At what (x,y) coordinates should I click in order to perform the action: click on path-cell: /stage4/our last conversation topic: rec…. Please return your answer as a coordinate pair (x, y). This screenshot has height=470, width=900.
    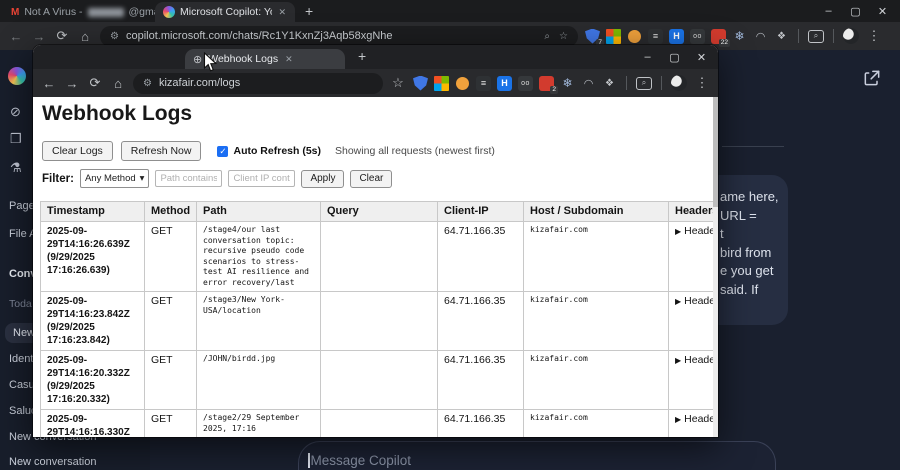
    Looking at the image, I should click on (258, 256).